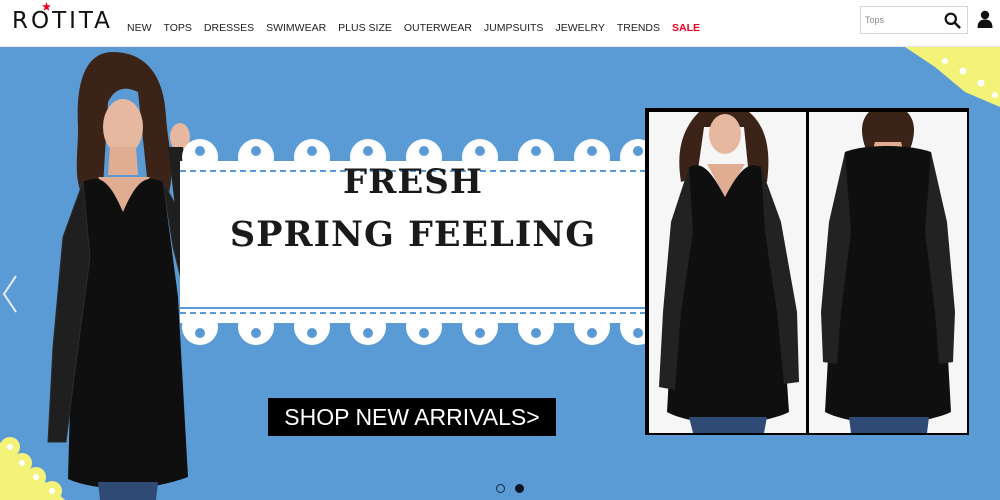  What do you see at coordinates (413, 234) in the screenshot?
I see `headline-line-2: SPRING FEELING` at bounding box center [413, 234].